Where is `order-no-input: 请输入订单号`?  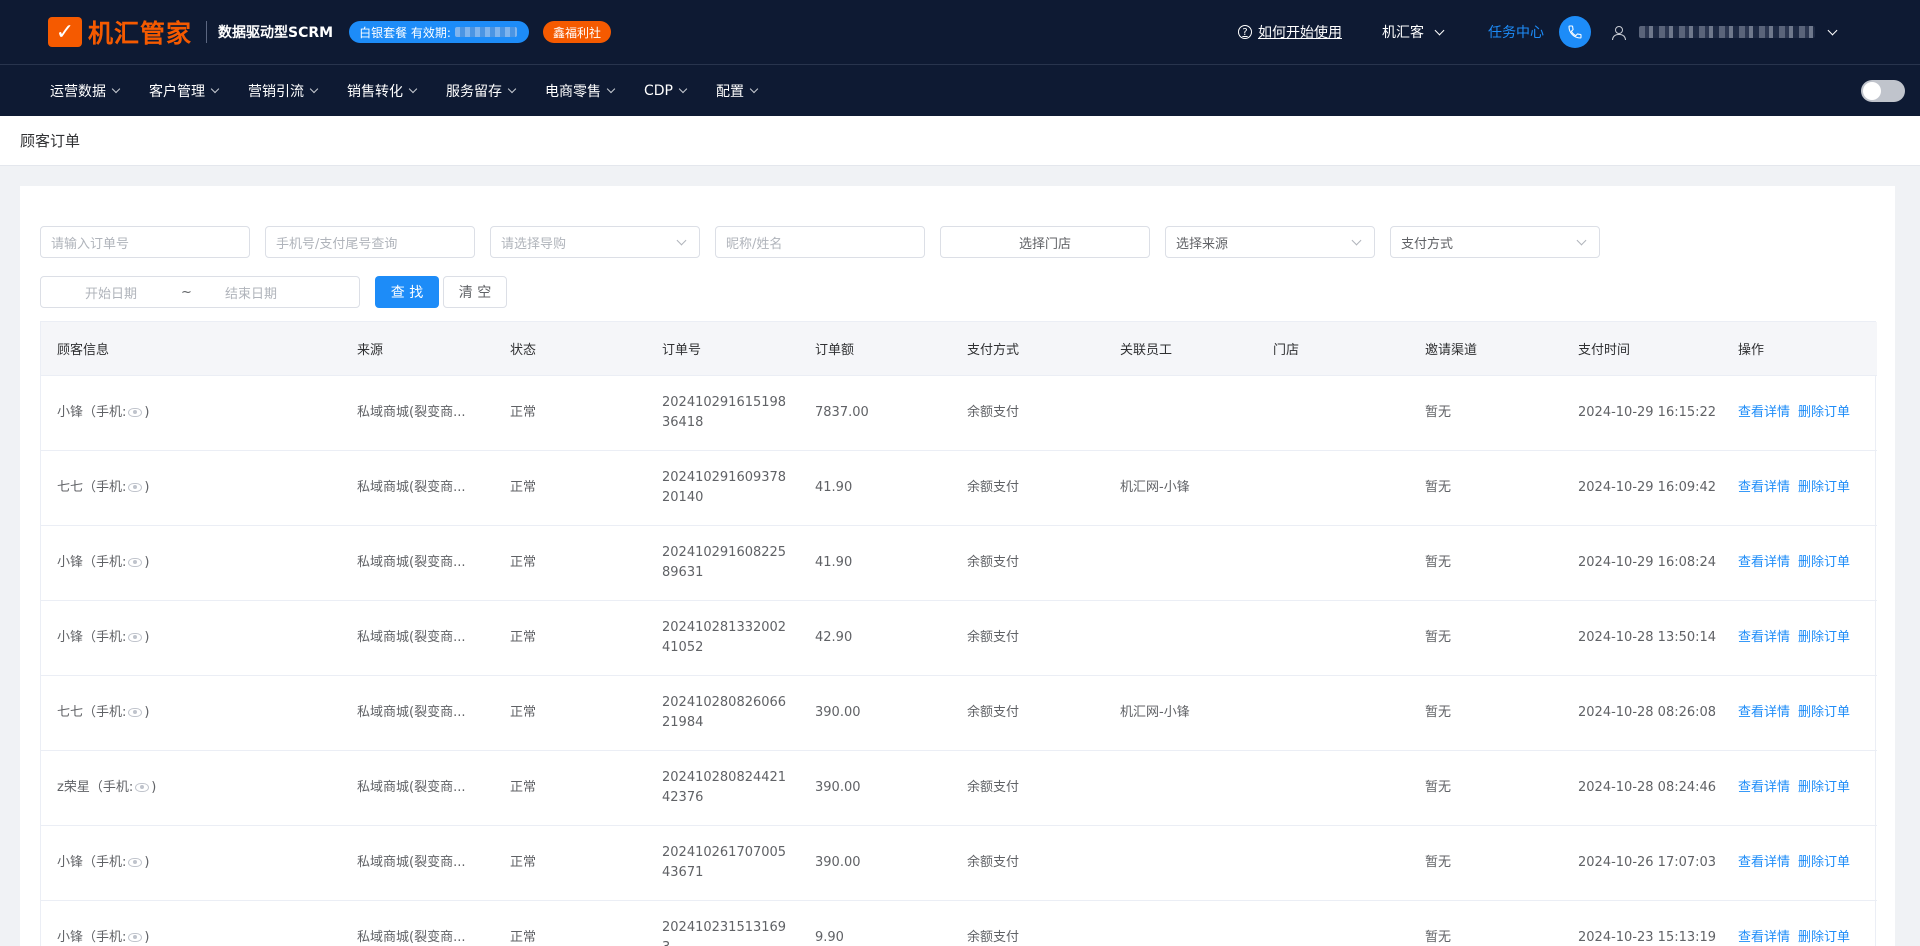
order-no-input: 请输入订单号 is located at coordinates (145, 242).